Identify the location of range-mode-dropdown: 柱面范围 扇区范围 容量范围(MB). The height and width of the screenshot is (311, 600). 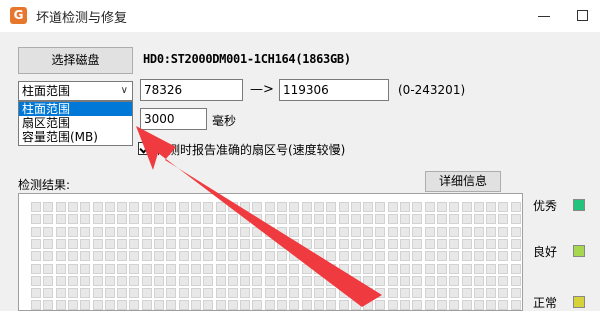
(75, 123).